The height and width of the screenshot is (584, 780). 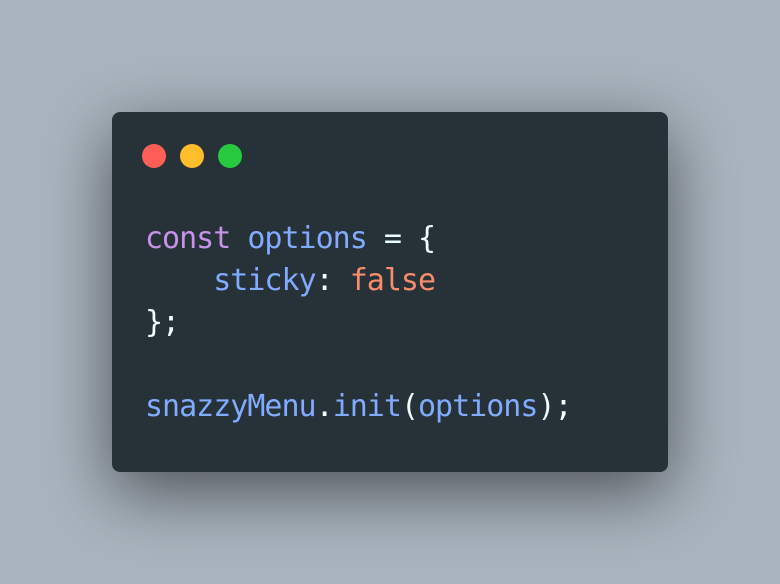 I want to click on variable-options: options, so click(x=307, y=238).